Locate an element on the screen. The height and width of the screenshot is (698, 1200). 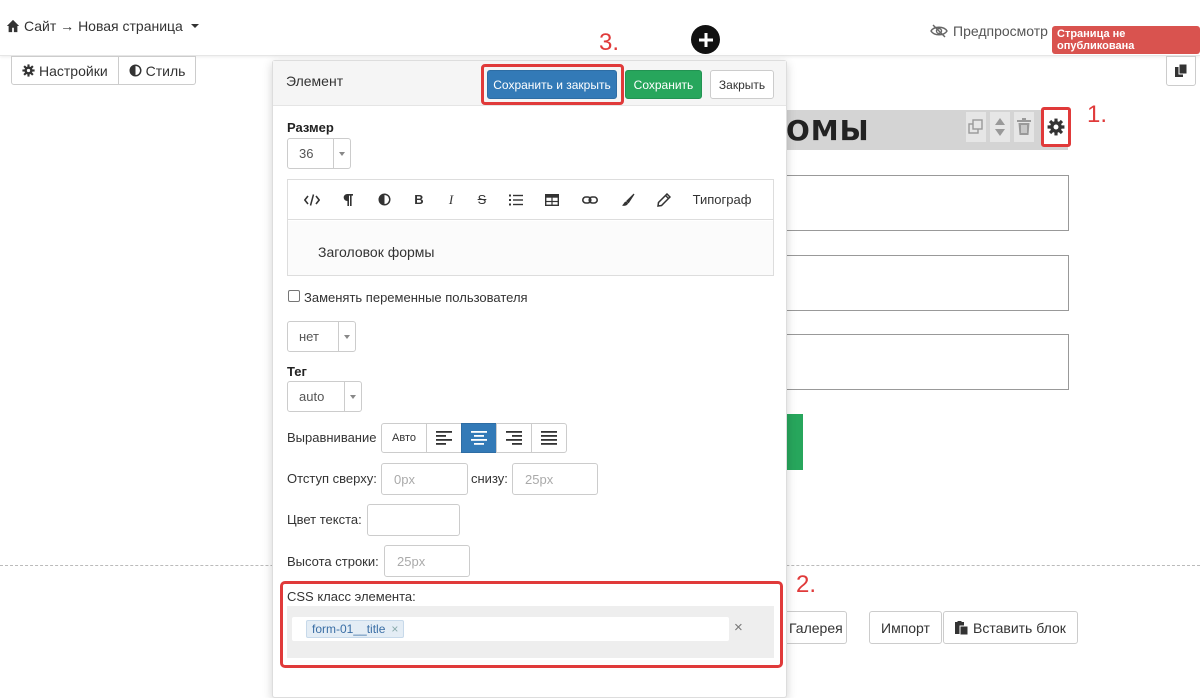
align-left-button is located at coordinates (444, 438).